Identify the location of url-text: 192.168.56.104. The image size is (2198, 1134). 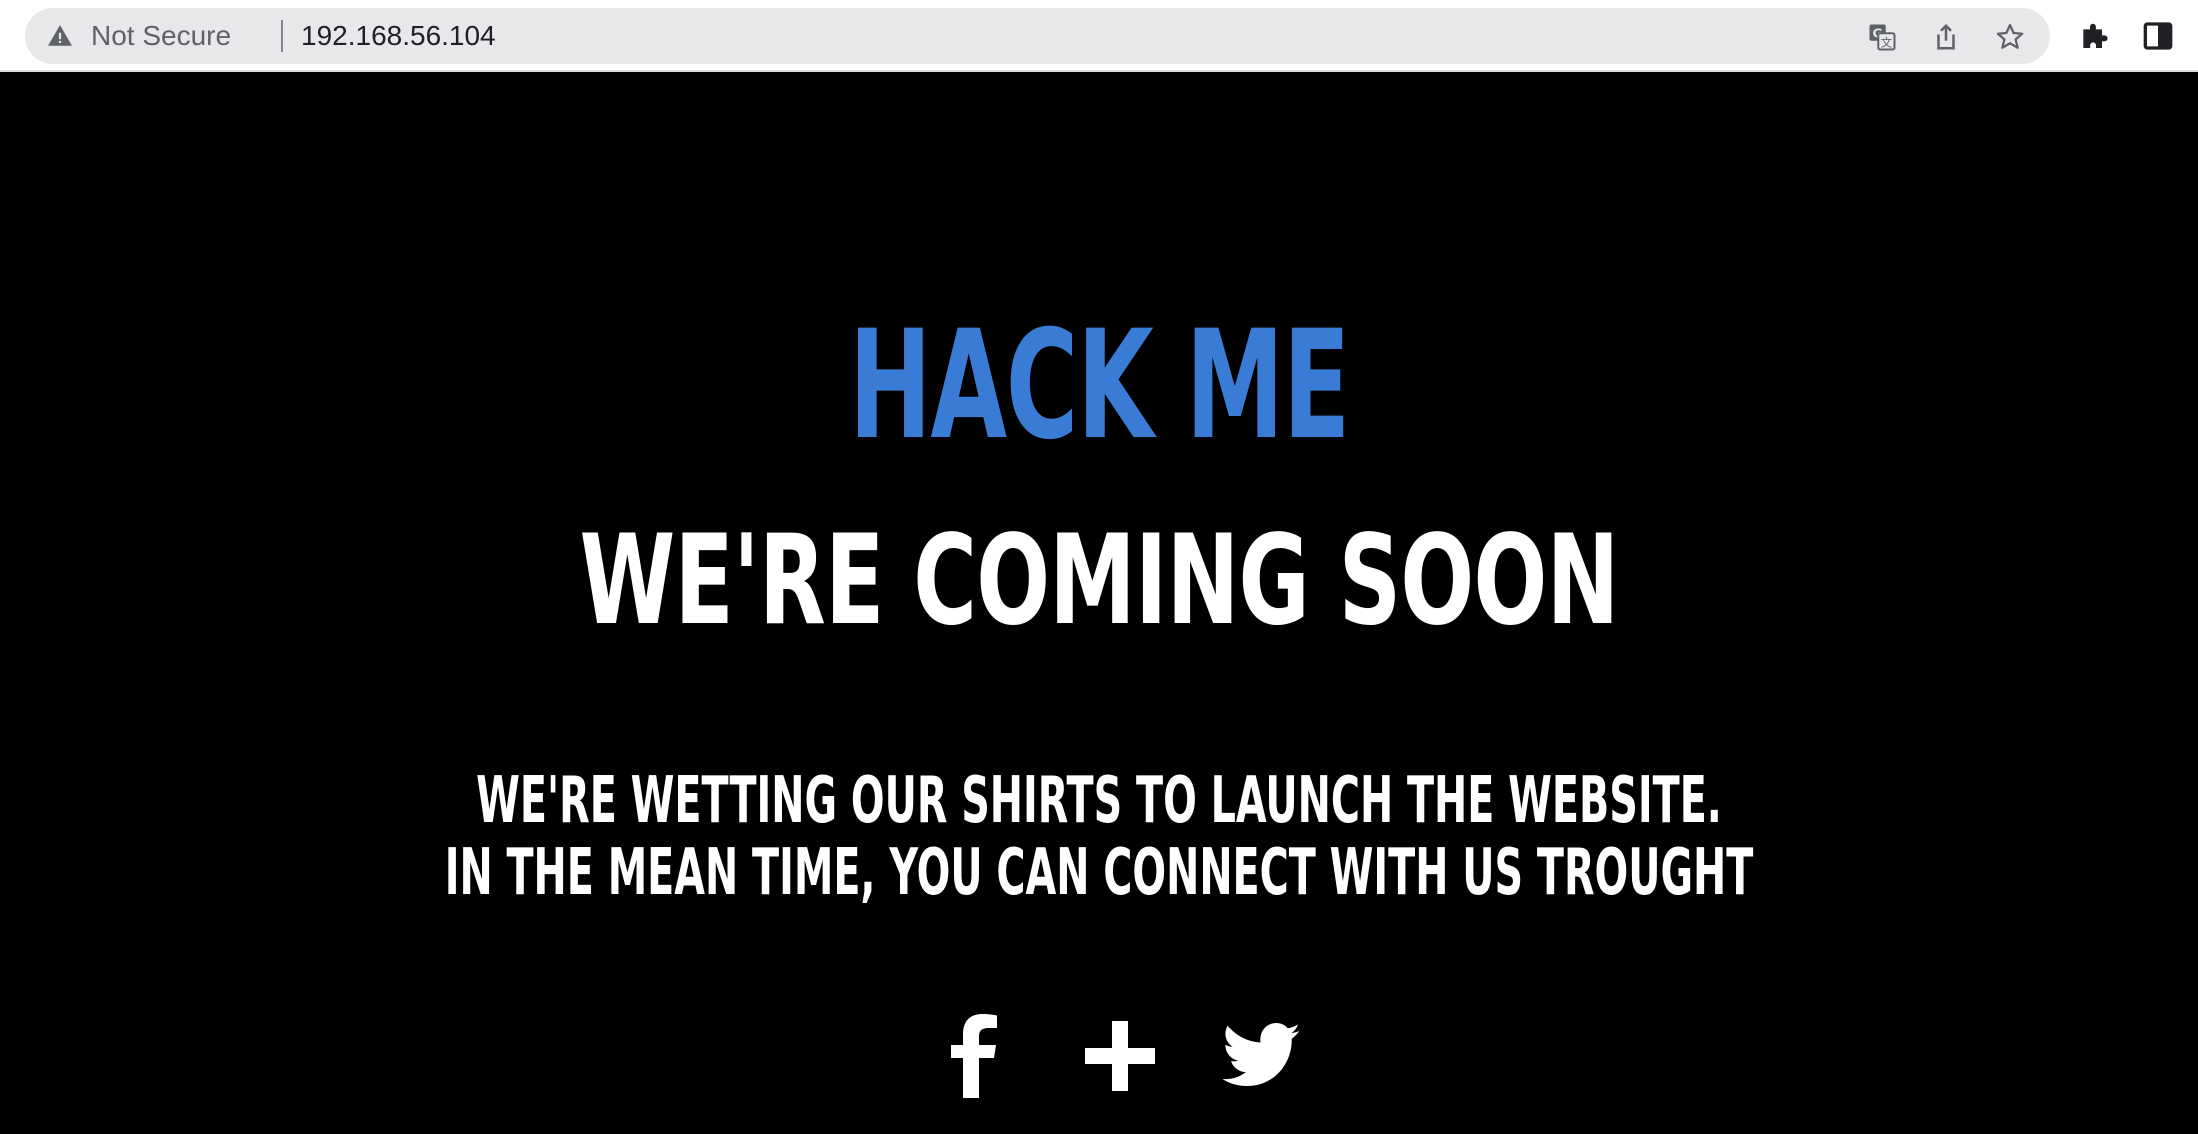
(398, 36).